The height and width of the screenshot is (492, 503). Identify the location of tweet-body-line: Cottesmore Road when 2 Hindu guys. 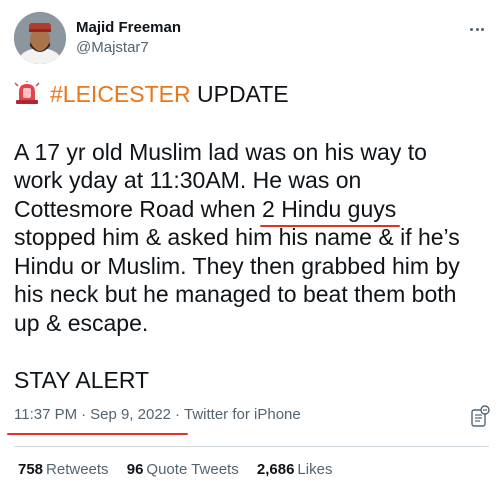
(254, 209).